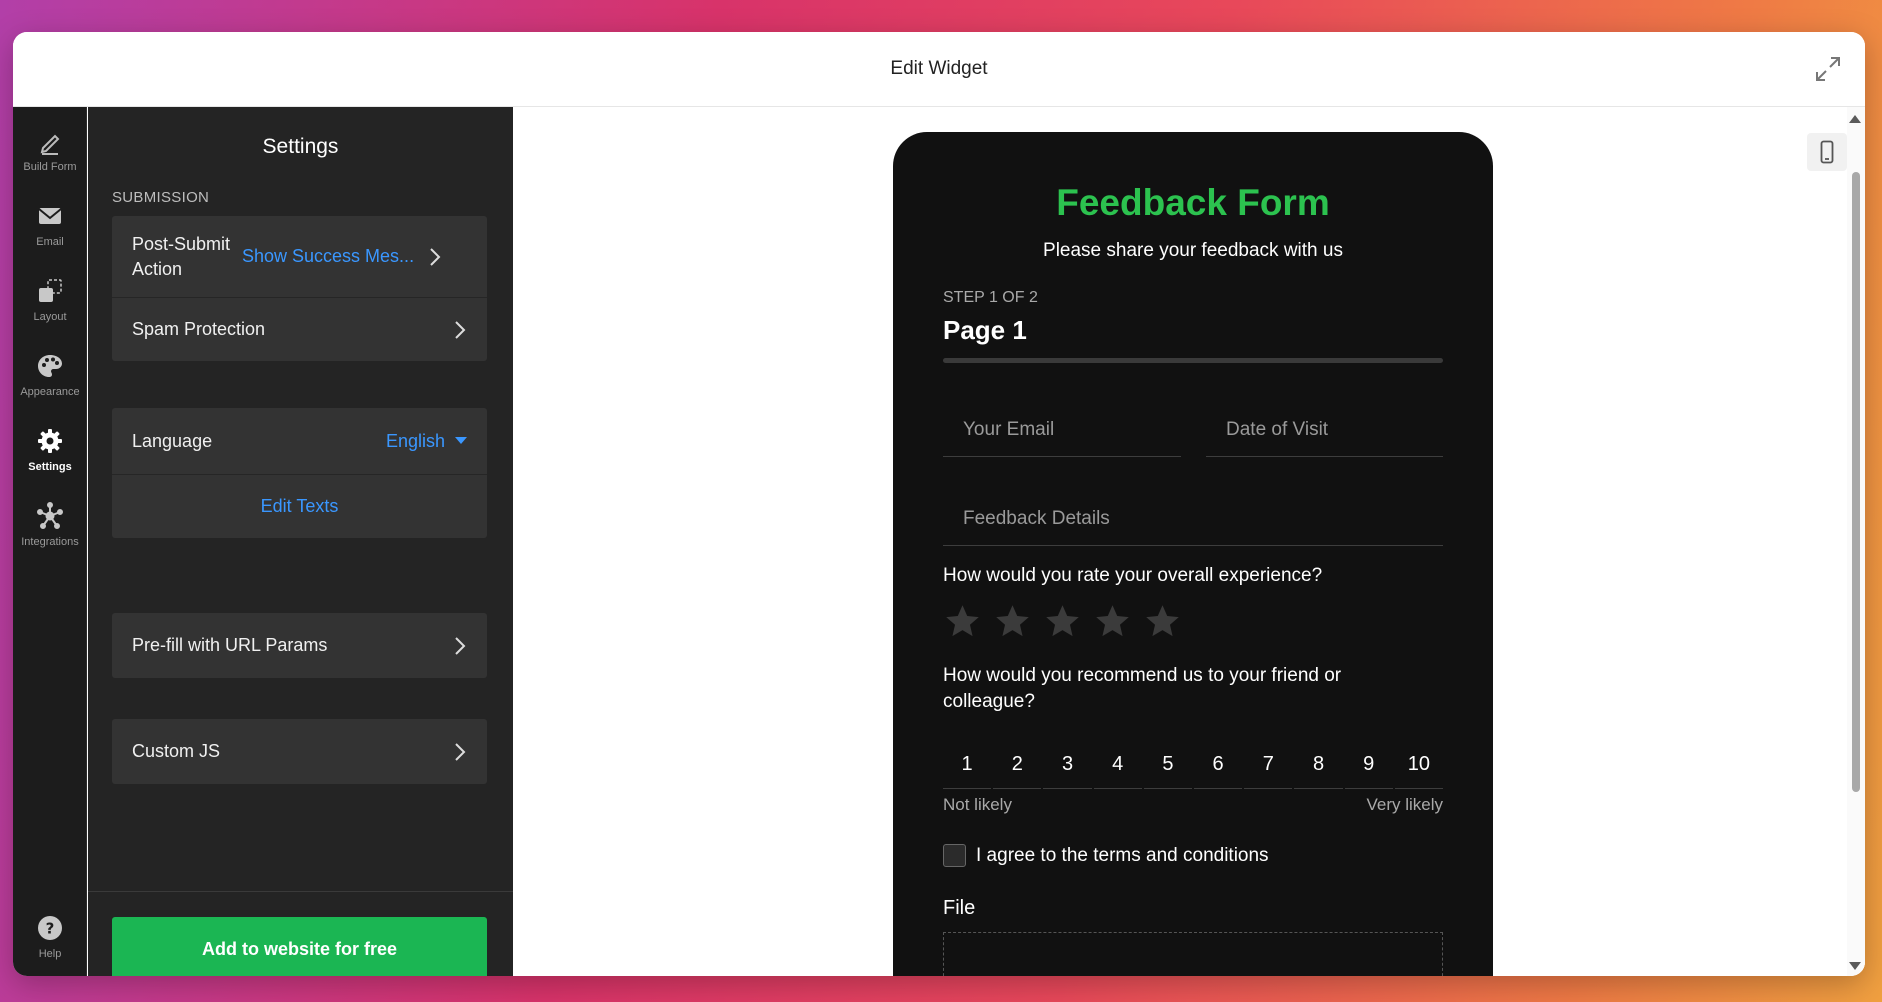 This screenshot has width=1882, height=1002. I want to click on language-row: Language English, so click(299, 441).